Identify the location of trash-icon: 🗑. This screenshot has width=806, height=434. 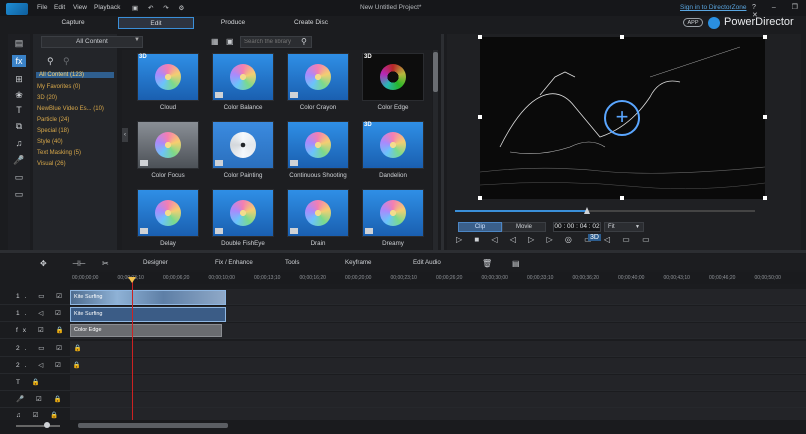
(487, 263).